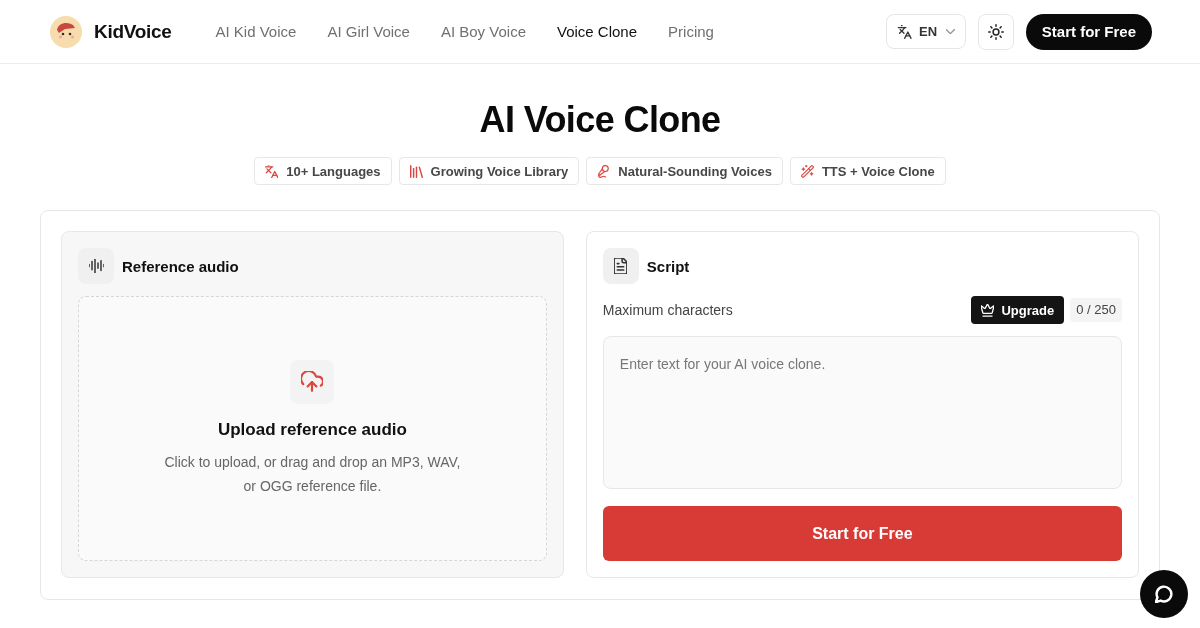 This screenshot has height=628, width=1200. I want to click on chat-icon, so click(1164, 594).